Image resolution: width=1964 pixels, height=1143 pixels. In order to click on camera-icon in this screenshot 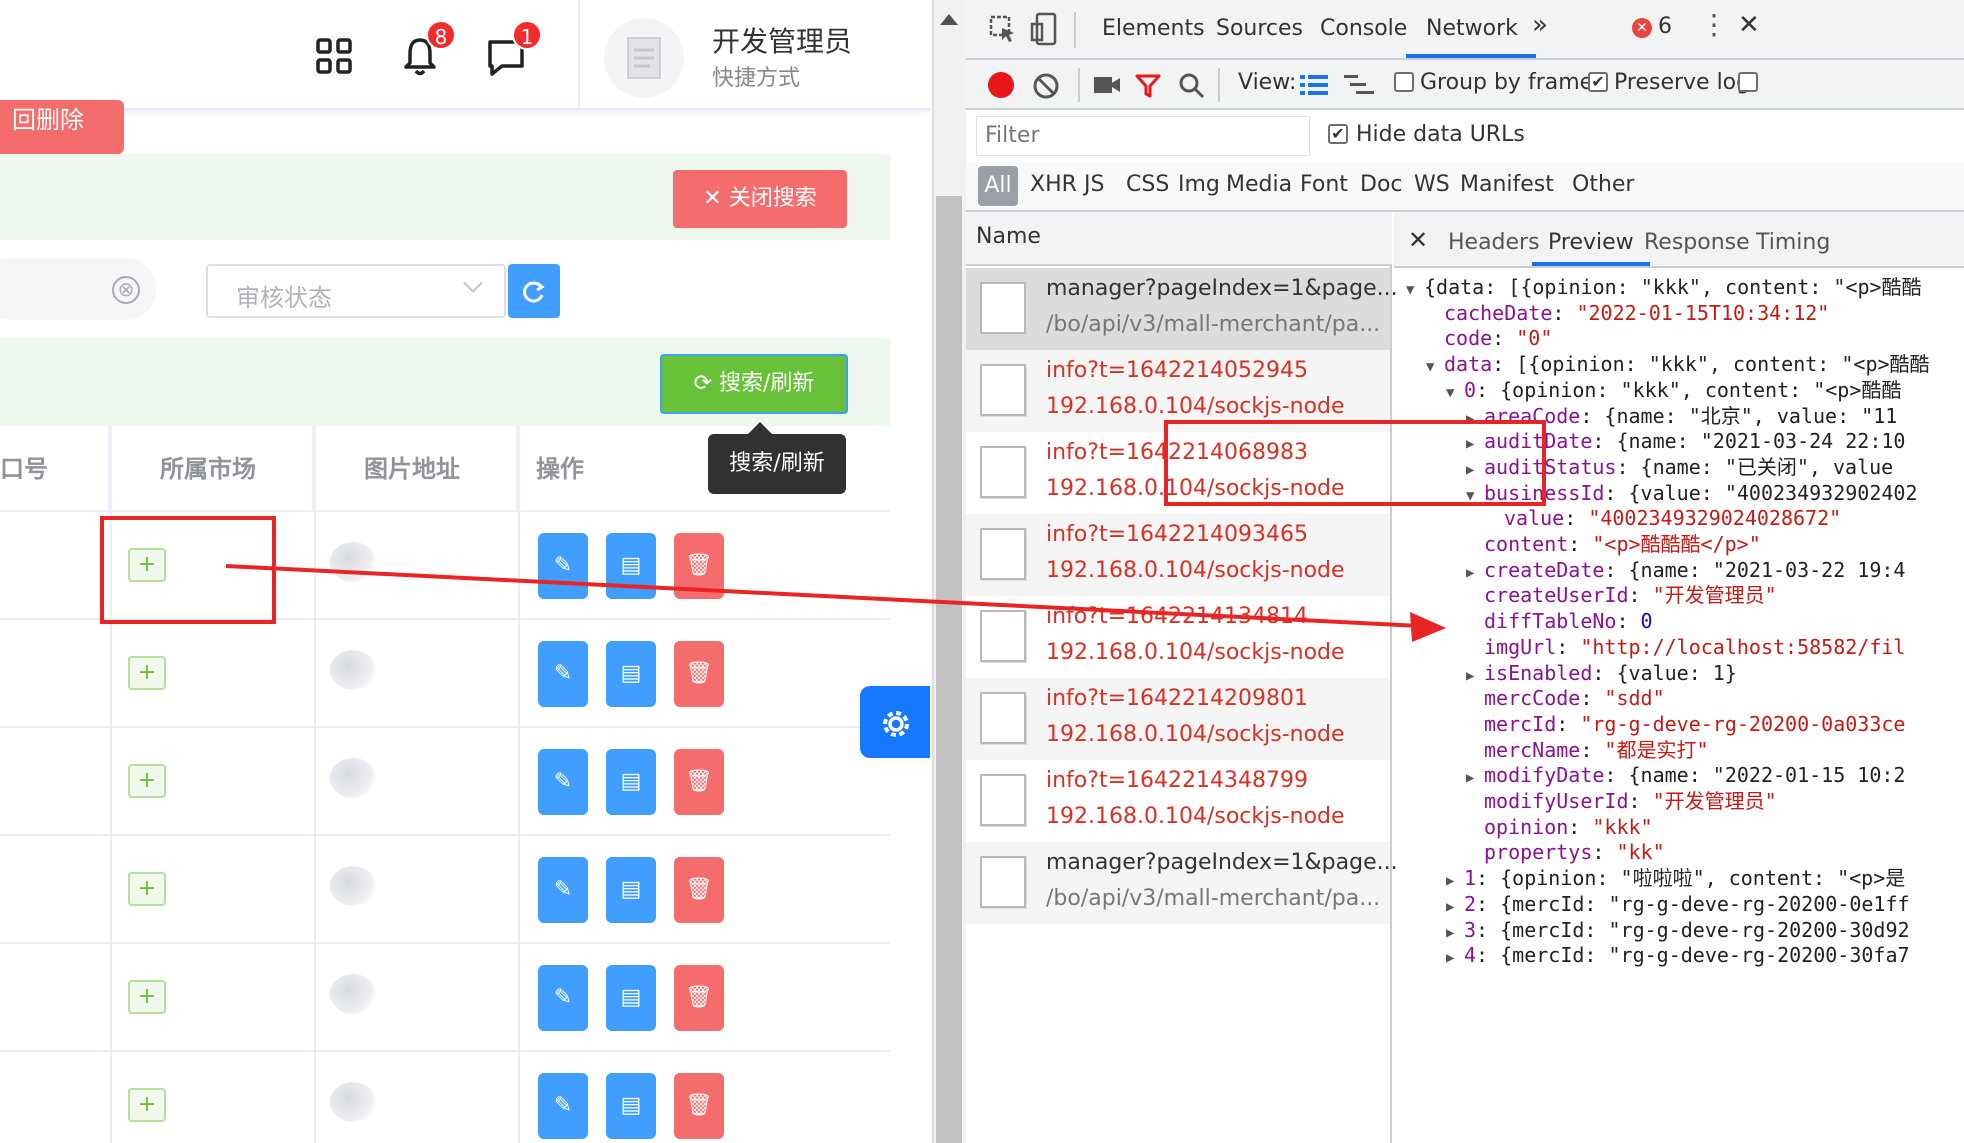, I will do `click(1107, 85)`.